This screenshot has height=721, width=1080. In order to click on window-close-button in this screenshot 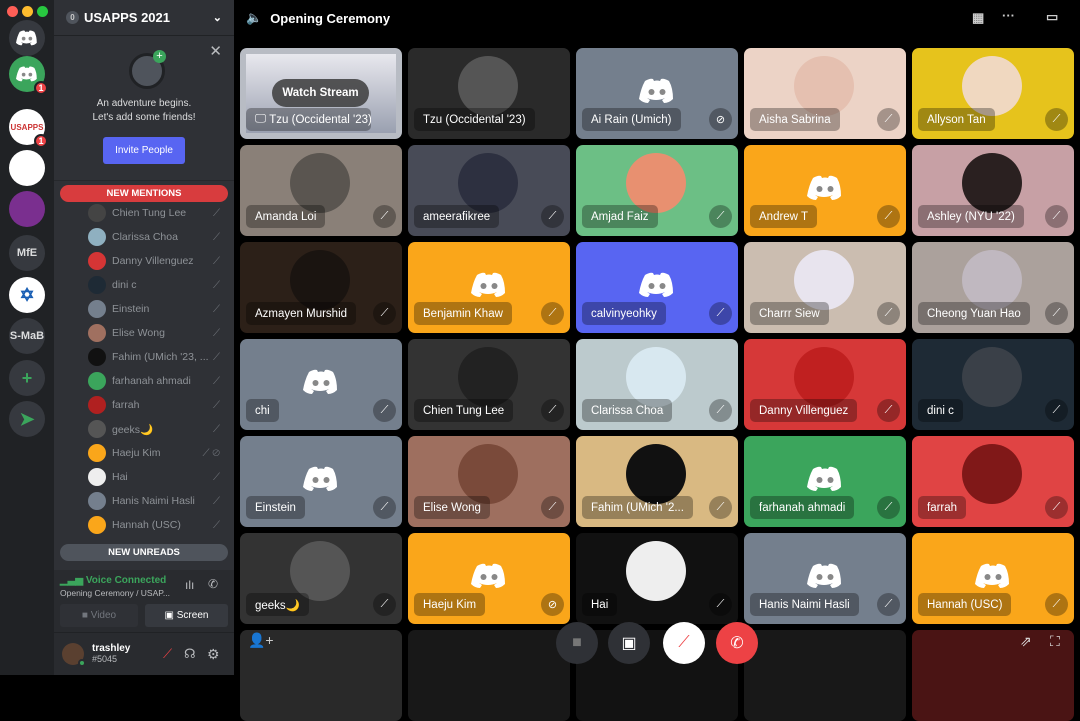, I will do `click(12, 11)`.